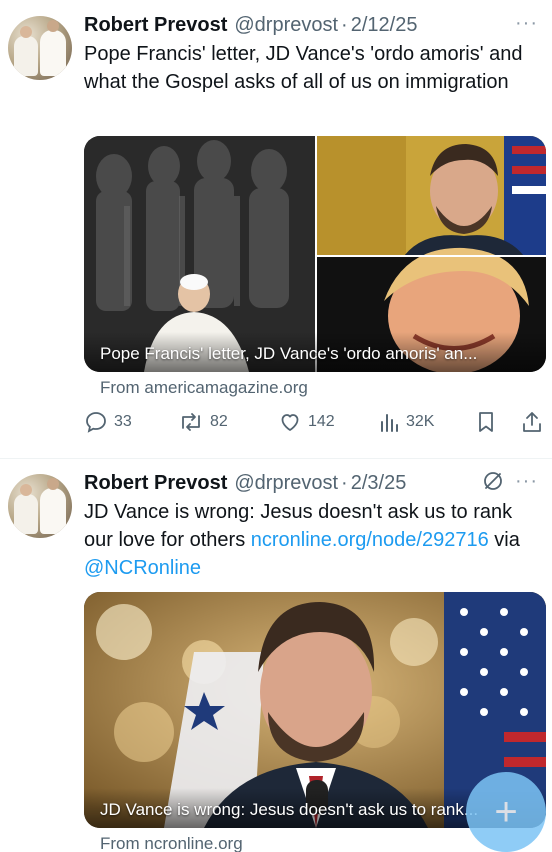  Describe the element at coordinates (321, 421) in the screenshot. I see `like-count: 142` at that location.